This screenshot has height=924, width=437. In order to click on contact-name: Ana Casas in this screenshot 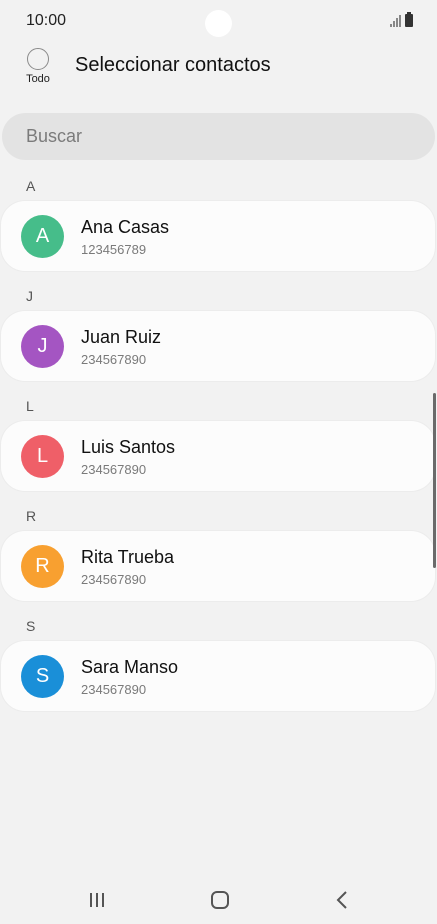, I will do `click(125, 227)`.